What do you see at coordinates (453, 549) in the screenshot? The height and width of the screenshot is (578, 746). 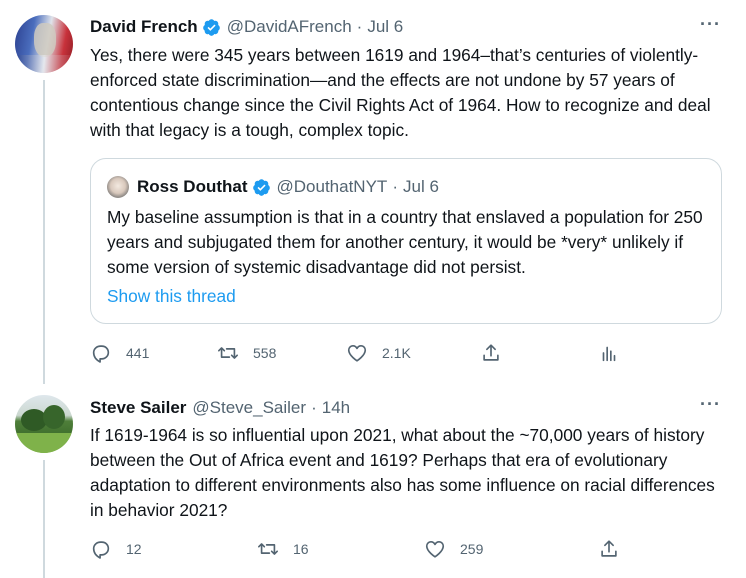 I see `like-button: 259` at bounding box center [453, 549].